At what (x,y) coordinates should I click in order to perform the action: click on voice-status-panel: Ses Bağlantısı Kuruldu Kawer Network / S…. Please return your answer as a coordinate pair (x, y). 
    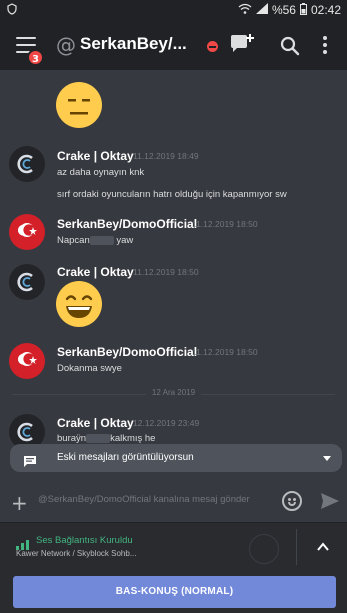
    Looking at the image, I should click on (173, 546).